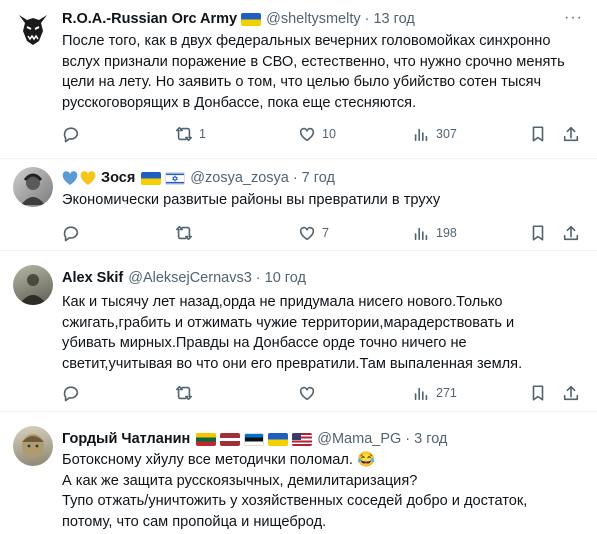 The height and width of the screenshot is (534, 597). I want to click on tweet-header: Гордый Чатланин @Mama_PG · 3 год, so click(254, 439).